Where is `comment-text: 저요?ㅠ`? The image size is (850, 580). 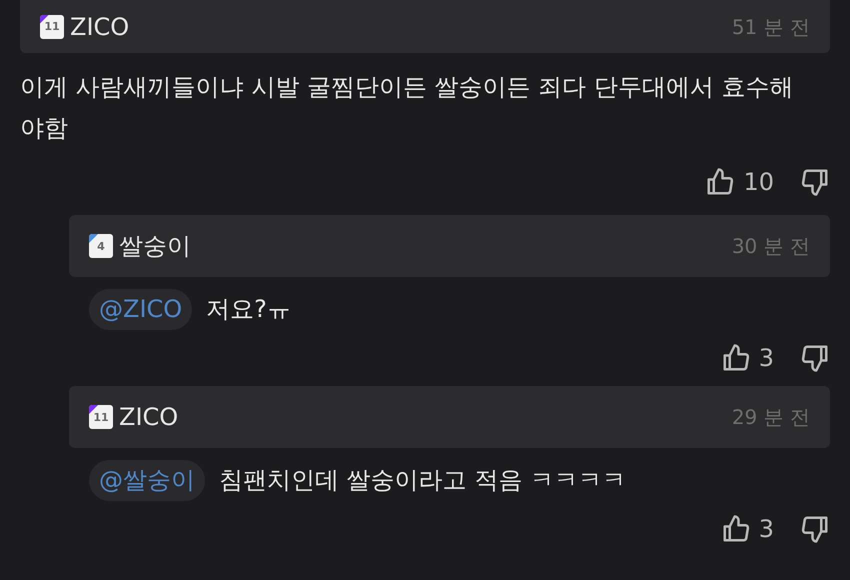 comment-text: 저요?ㅠ is located at coordinates (249, 309).